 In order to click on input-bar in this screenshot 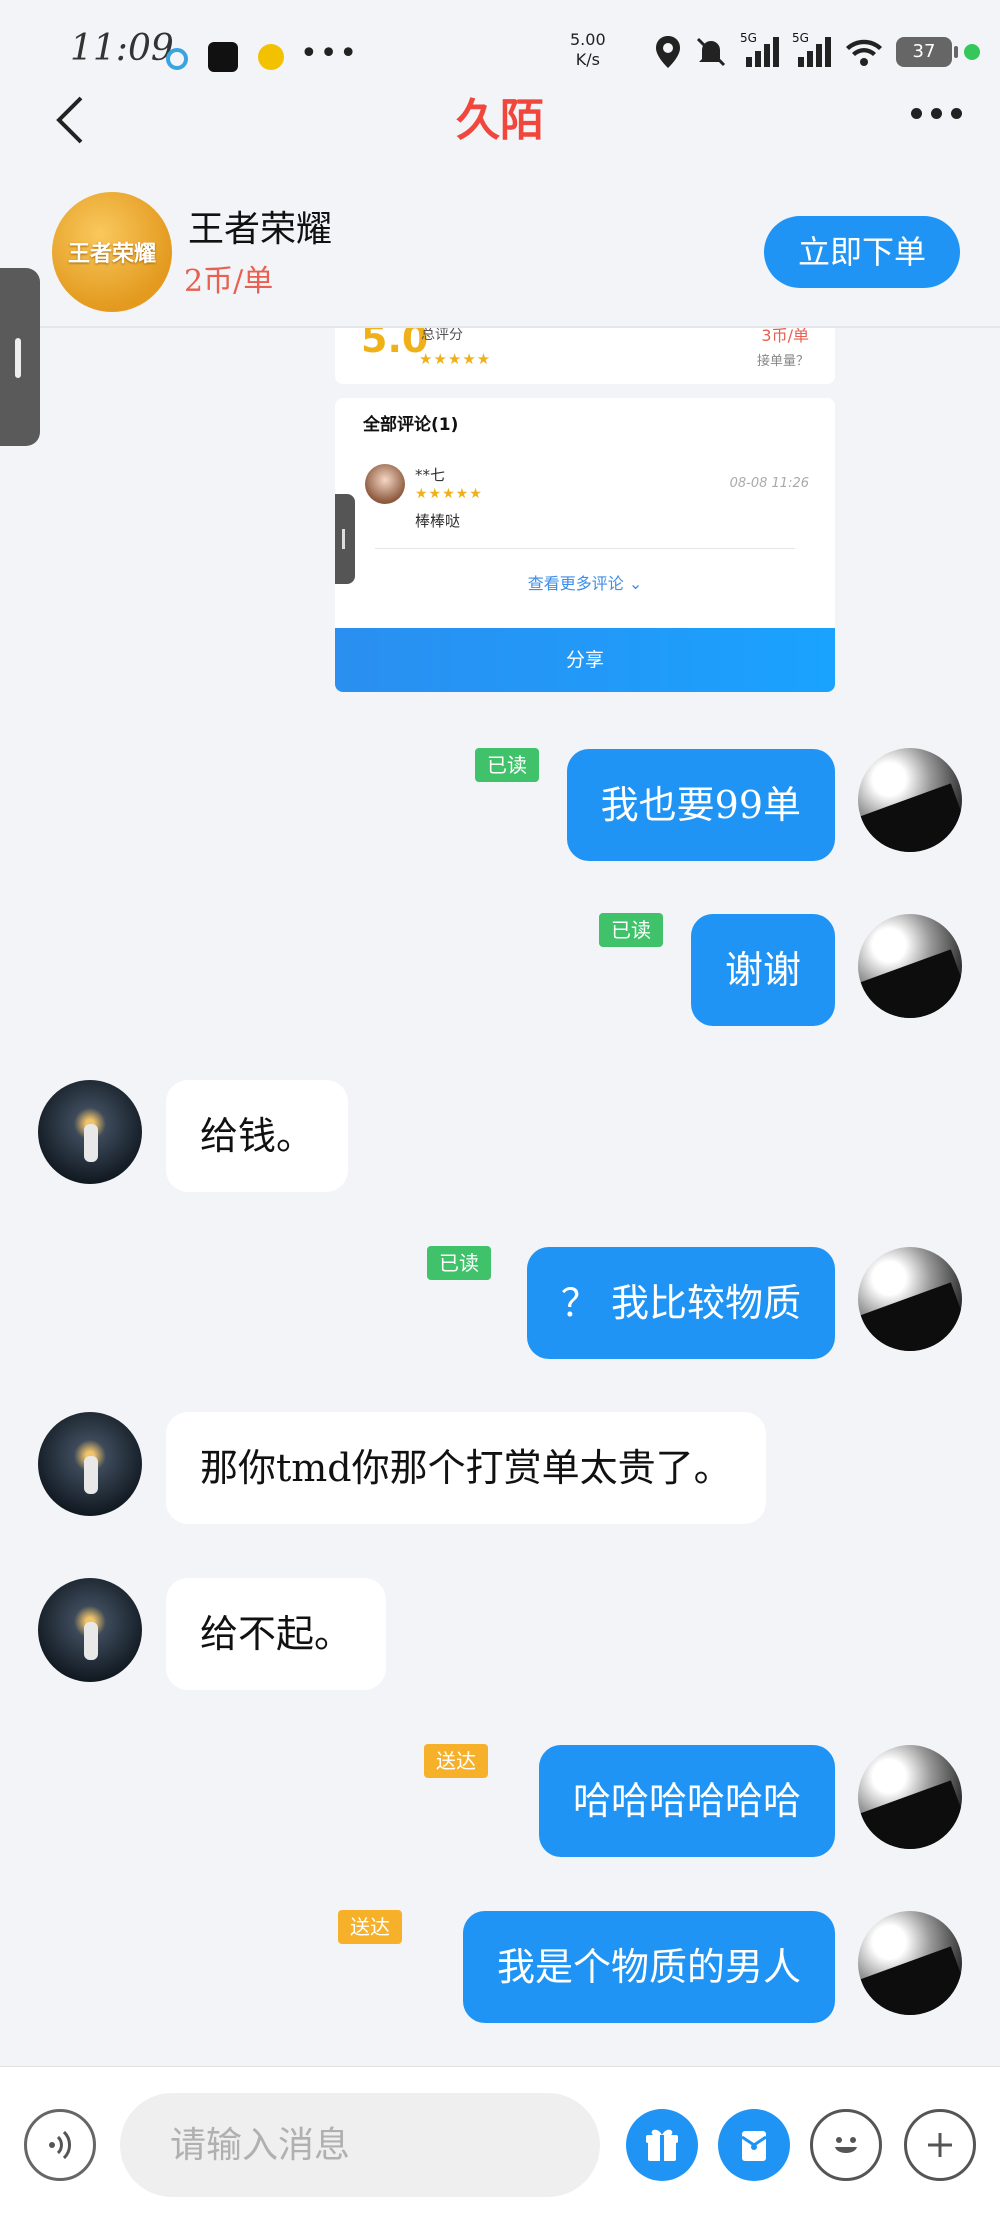, I will do `click(500, 2144)`.